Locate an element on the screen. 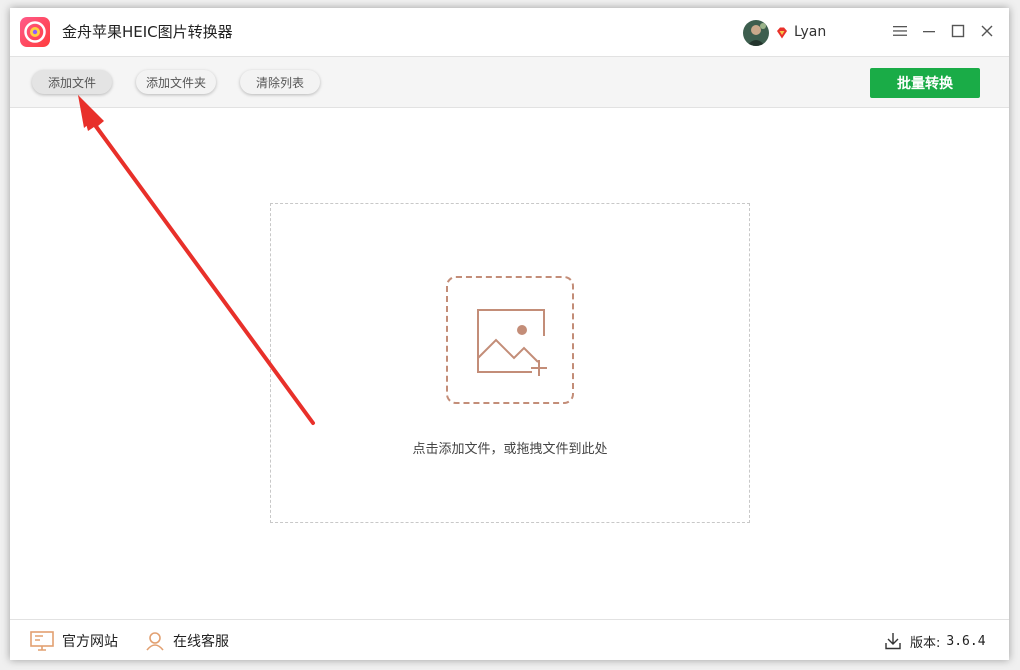 The width and height of the screenshot is (1020, 670). toolbar: 添加文件 添加文件夹 清除列表 批量转换 is located at coordinates (509, 82).